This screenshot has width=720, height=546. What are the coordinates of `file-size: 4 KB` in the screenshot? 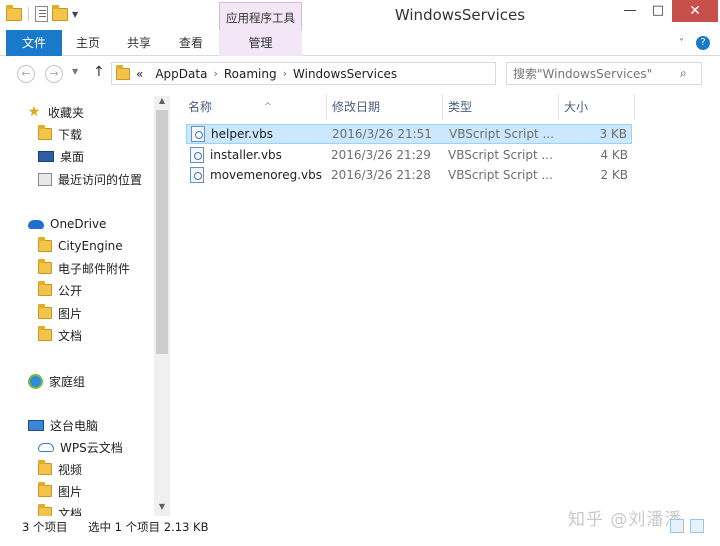 It's located at (614, 155).